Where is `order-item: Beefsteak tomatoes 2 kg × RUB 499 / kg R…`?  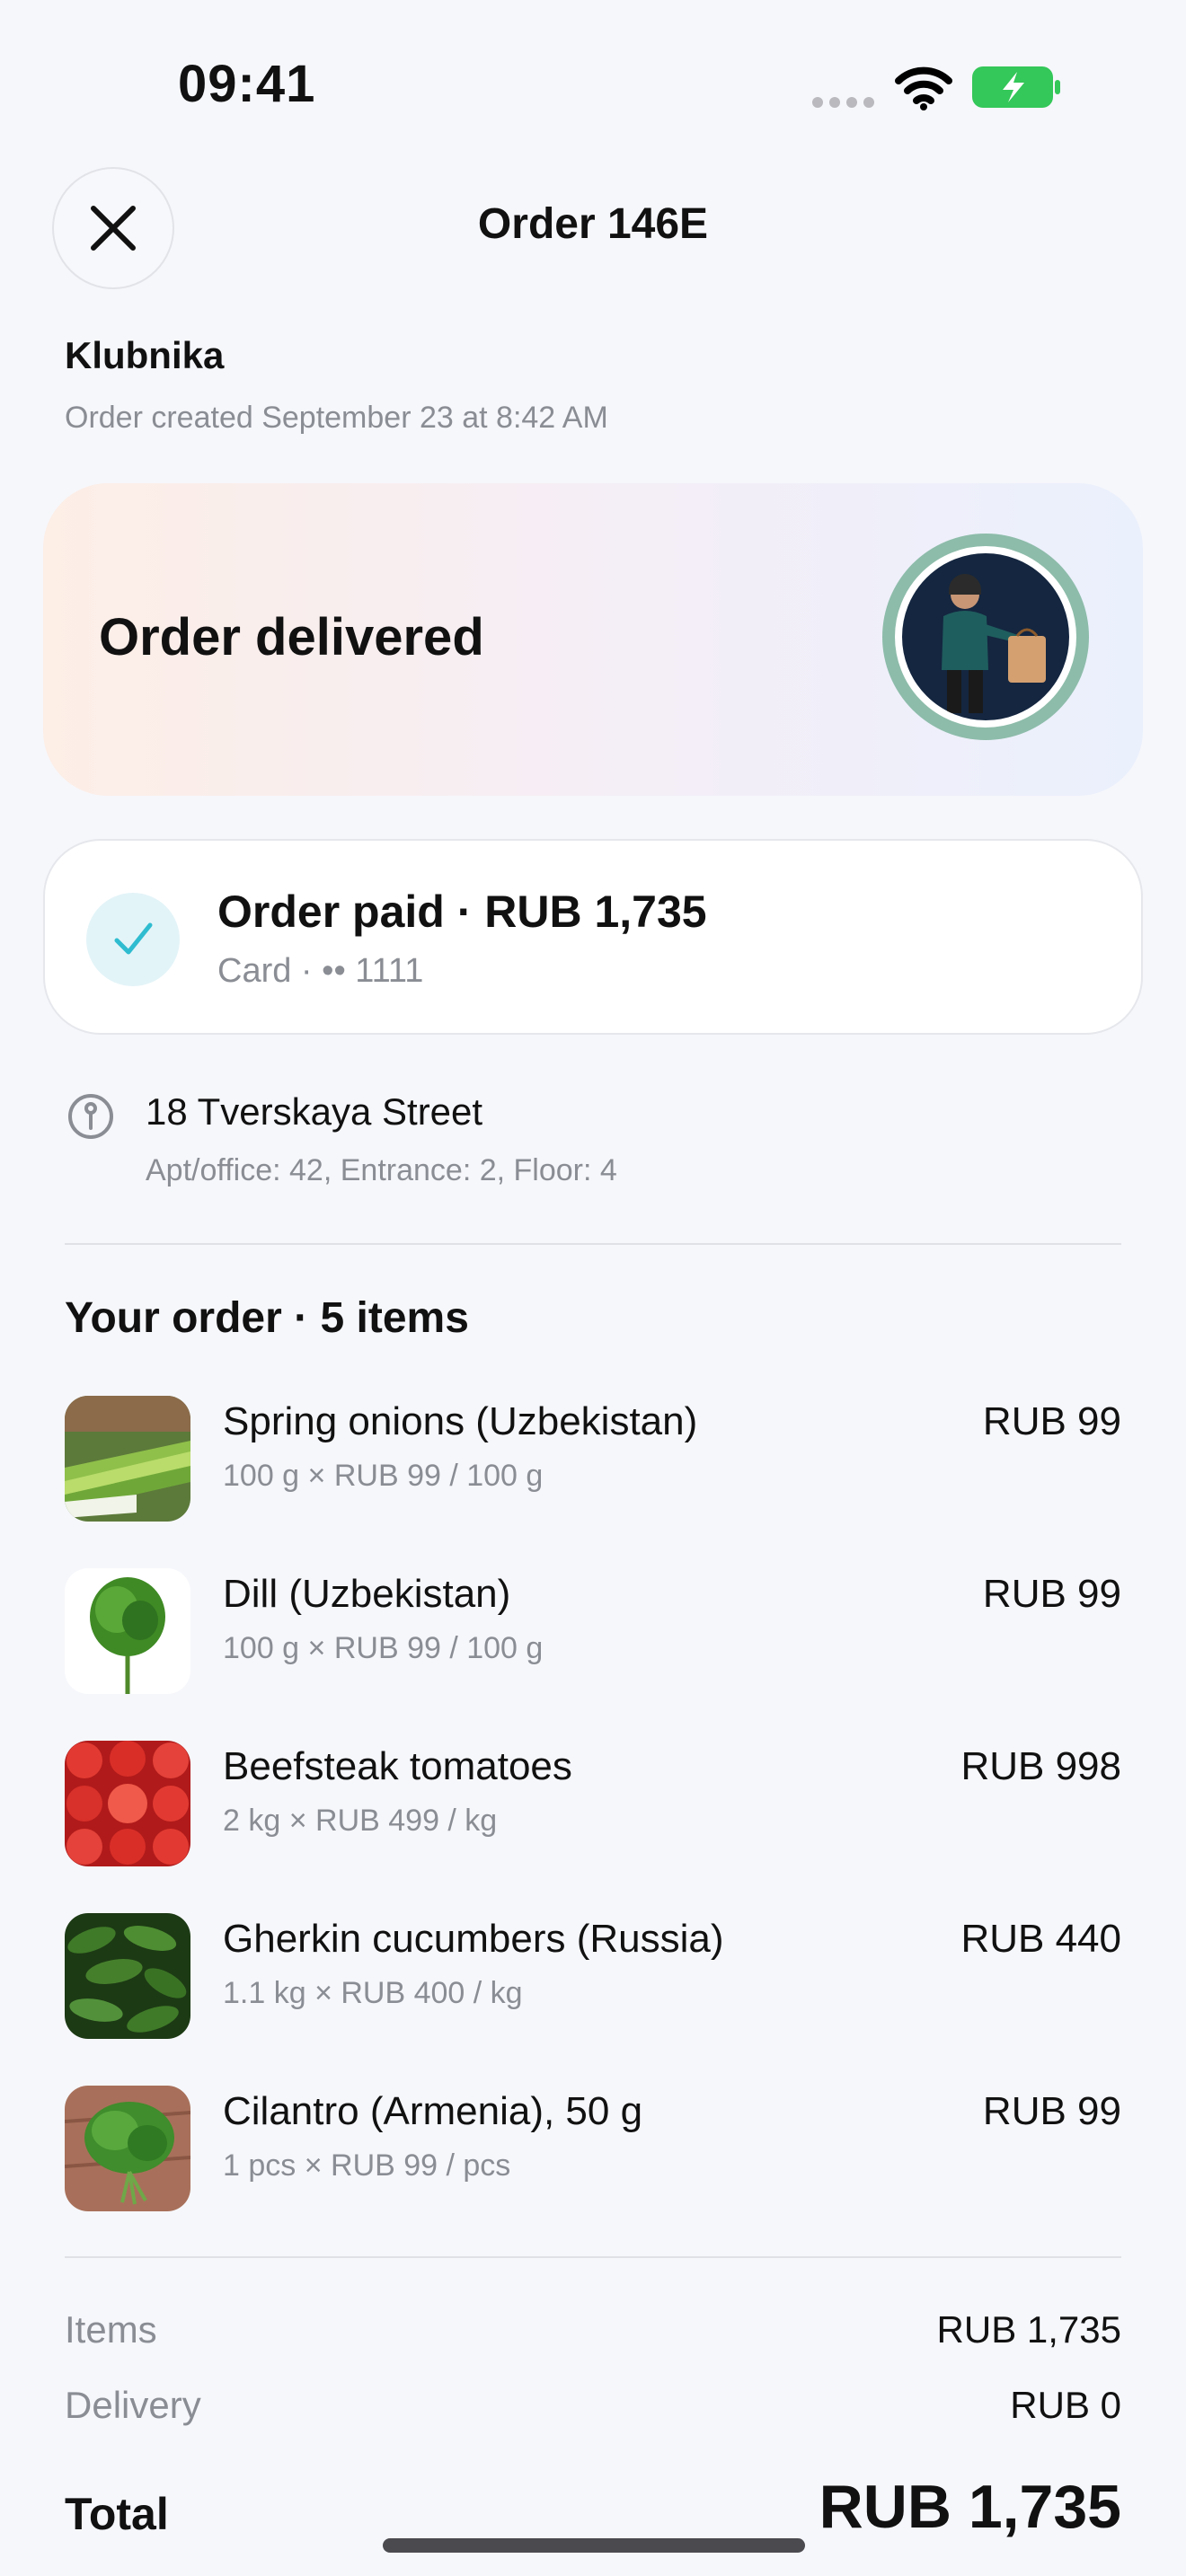 order-item: Beefsteak tomatoes 2 kg × RUB 499 / kg R… is located at coordinates (593, 1803).